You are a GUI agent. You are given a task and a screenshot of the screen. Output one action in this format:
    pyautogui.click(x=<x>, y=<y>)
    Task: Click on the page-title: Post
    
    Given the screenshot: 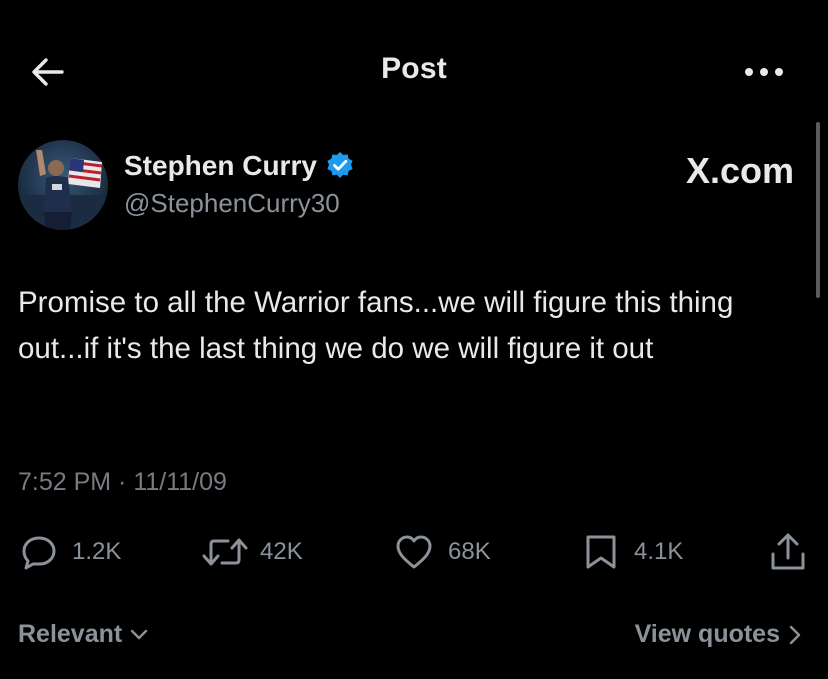 What is the action you would take?
    pyautogui.click(x=414, y=68)
    